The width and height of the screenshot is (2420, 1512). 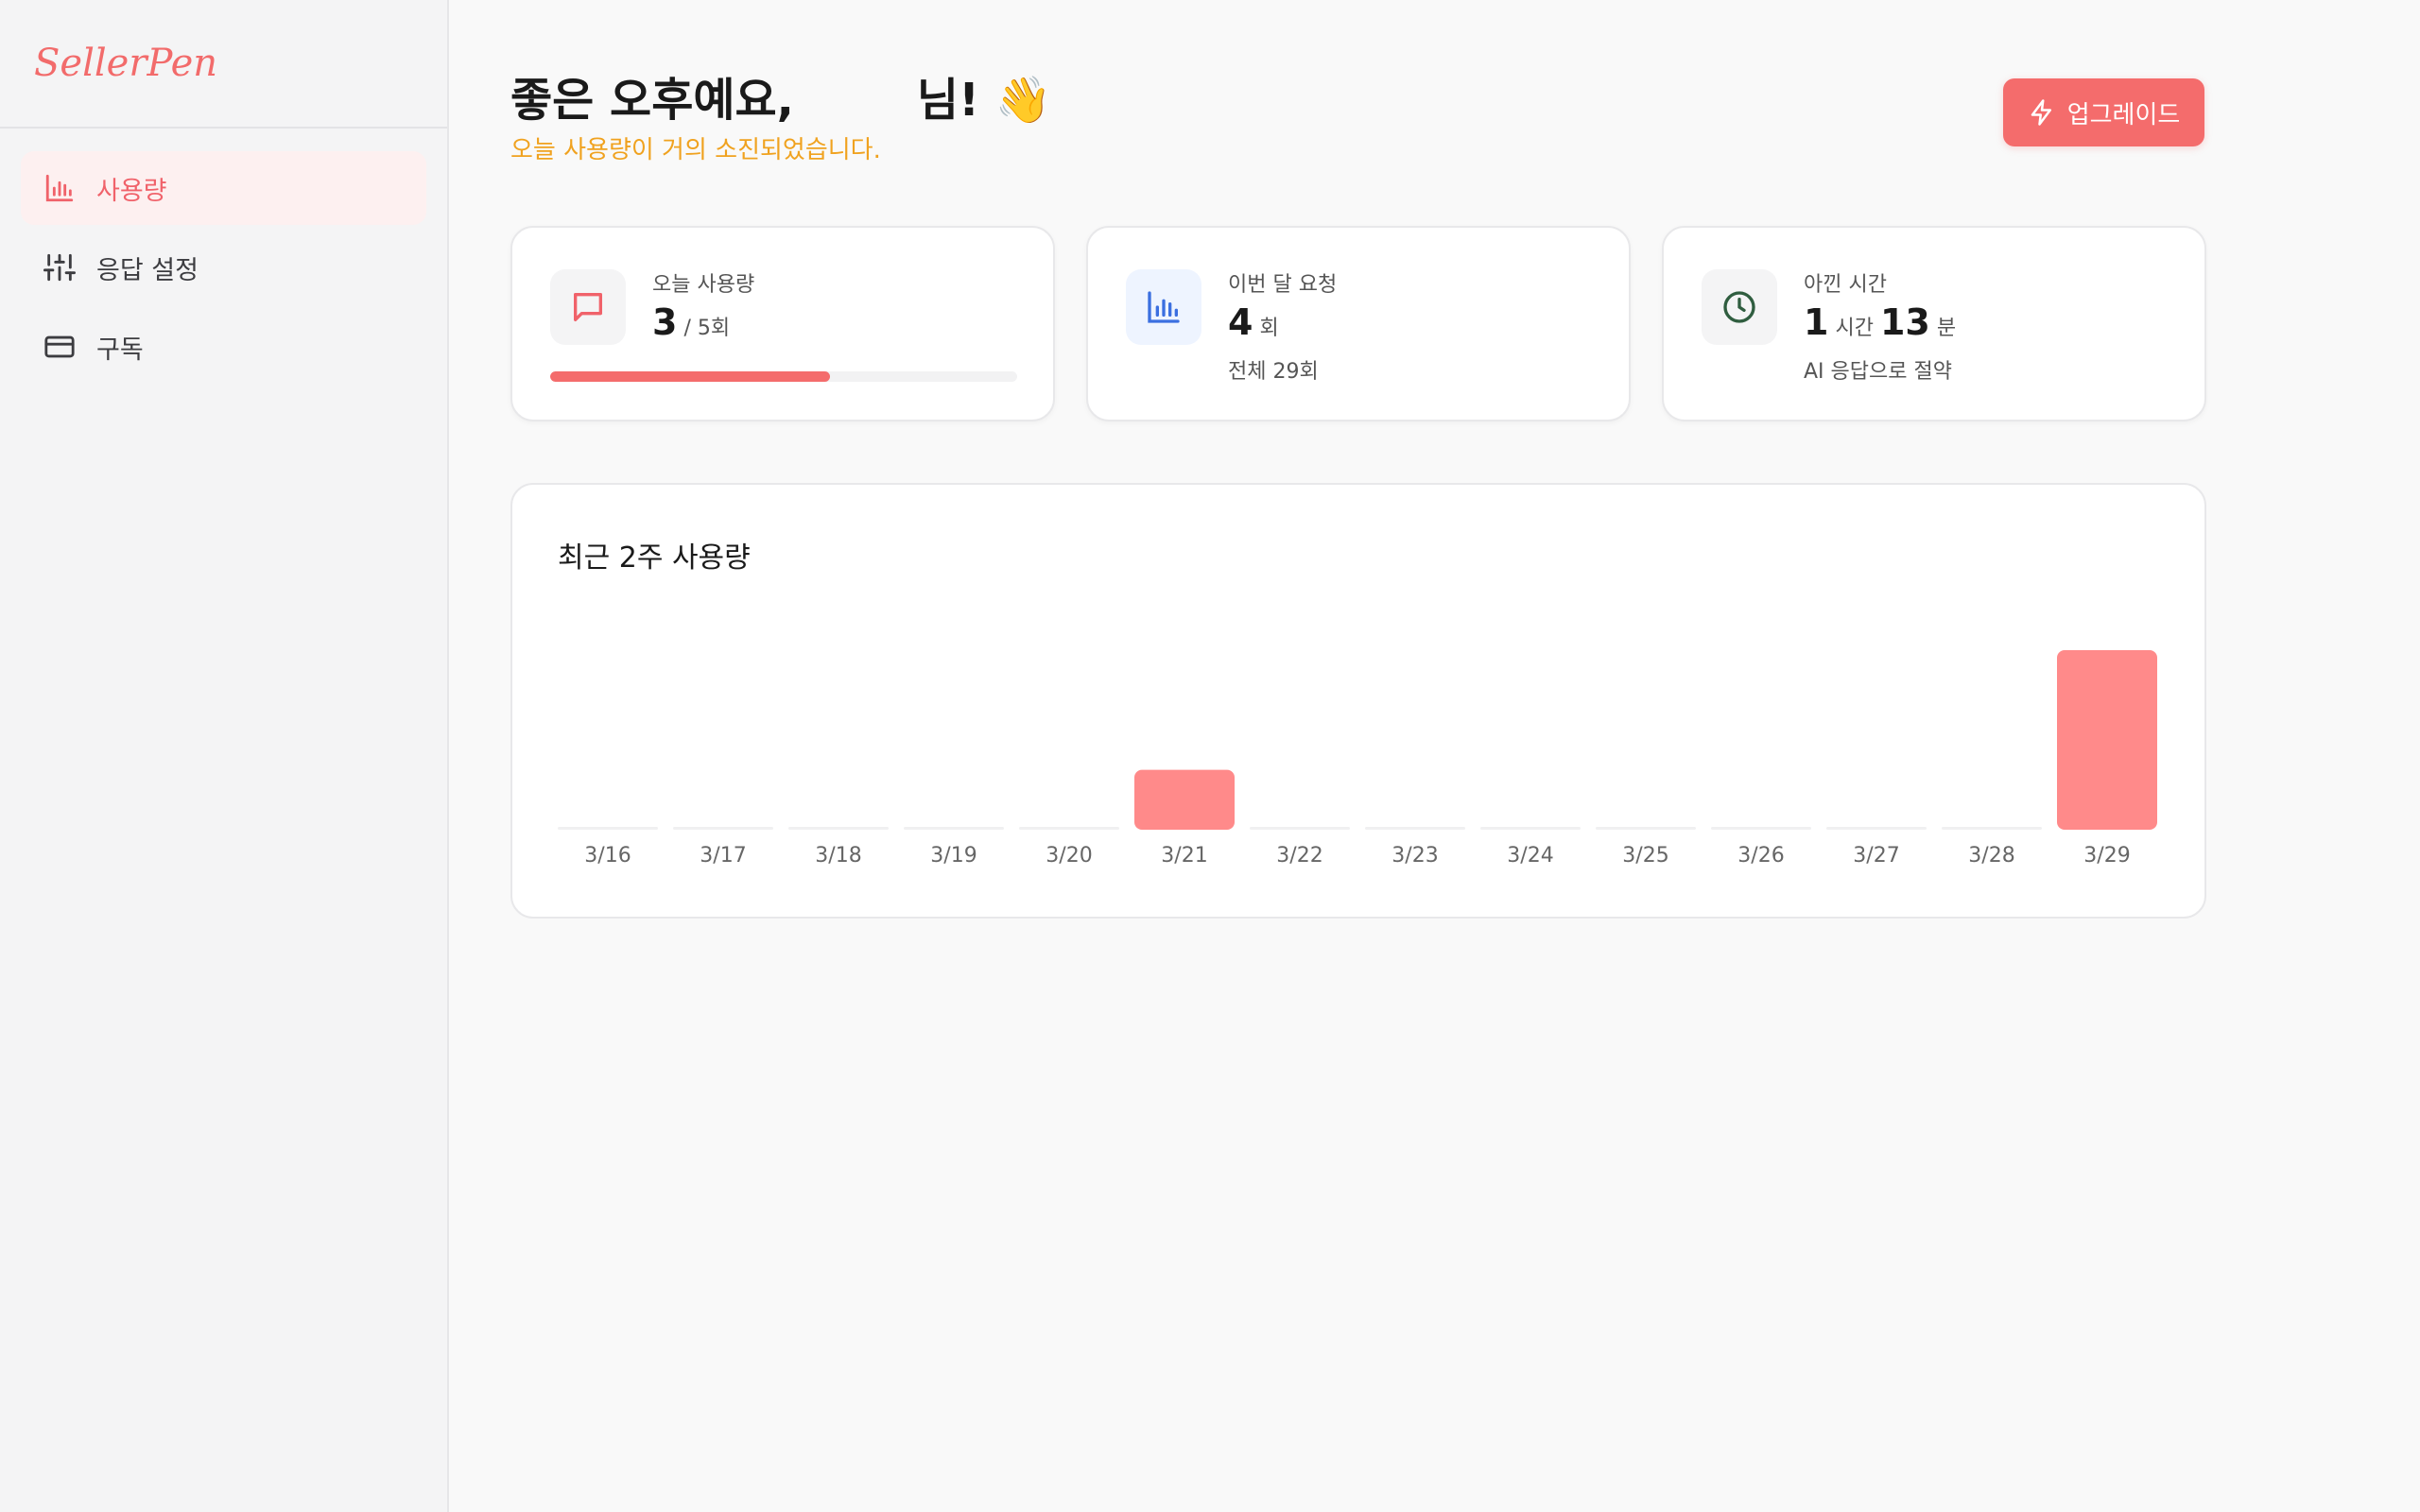 I want to click on x-tick-label: 3/20, so click(x=1069, y=856).